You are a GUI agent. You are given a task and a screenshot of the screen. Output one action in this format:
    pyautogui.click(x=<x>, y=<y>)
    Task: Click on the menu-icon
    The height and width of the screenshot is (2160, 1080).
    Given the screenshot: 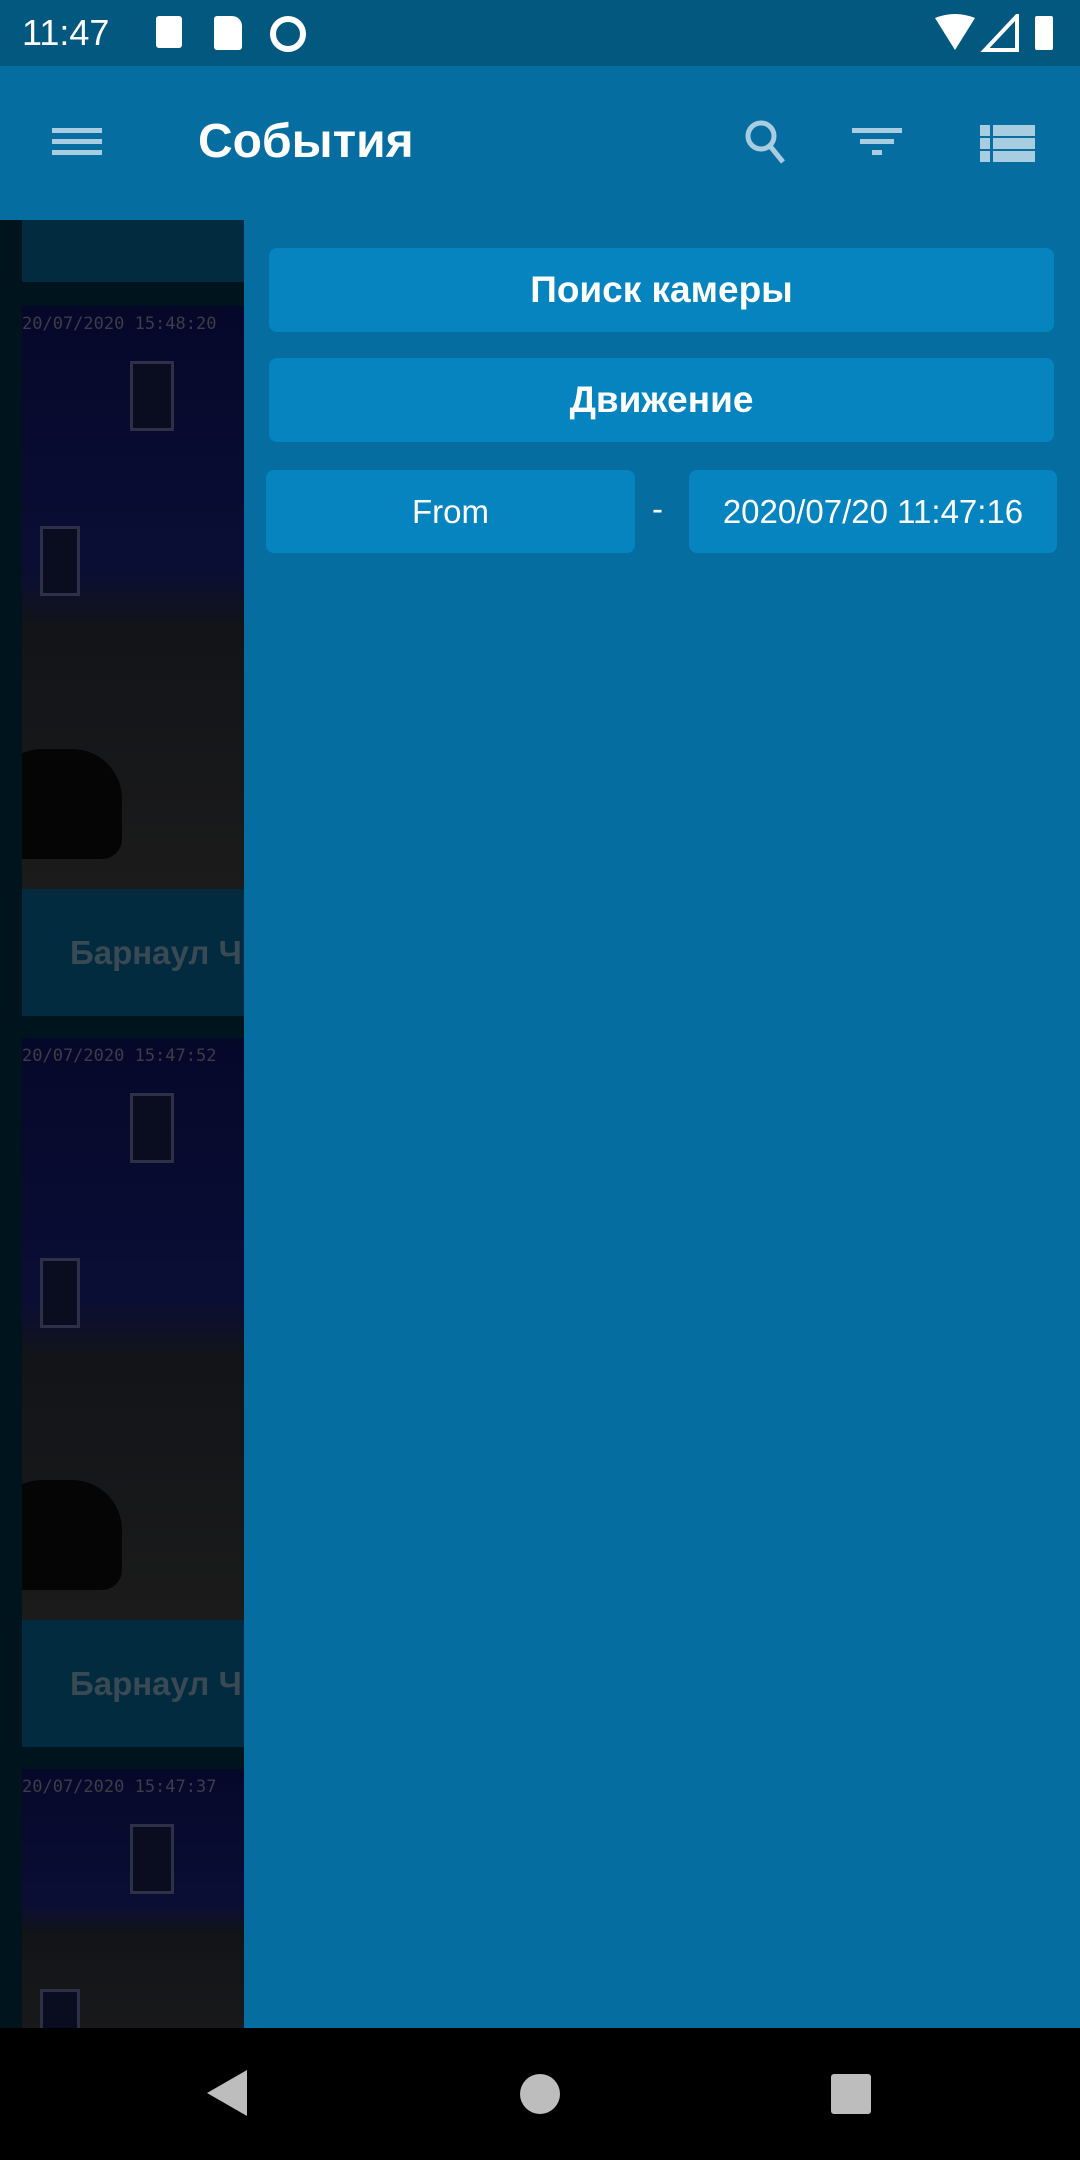 What is the action you would take?
    pyautogui.click(x=77, y=141)
    